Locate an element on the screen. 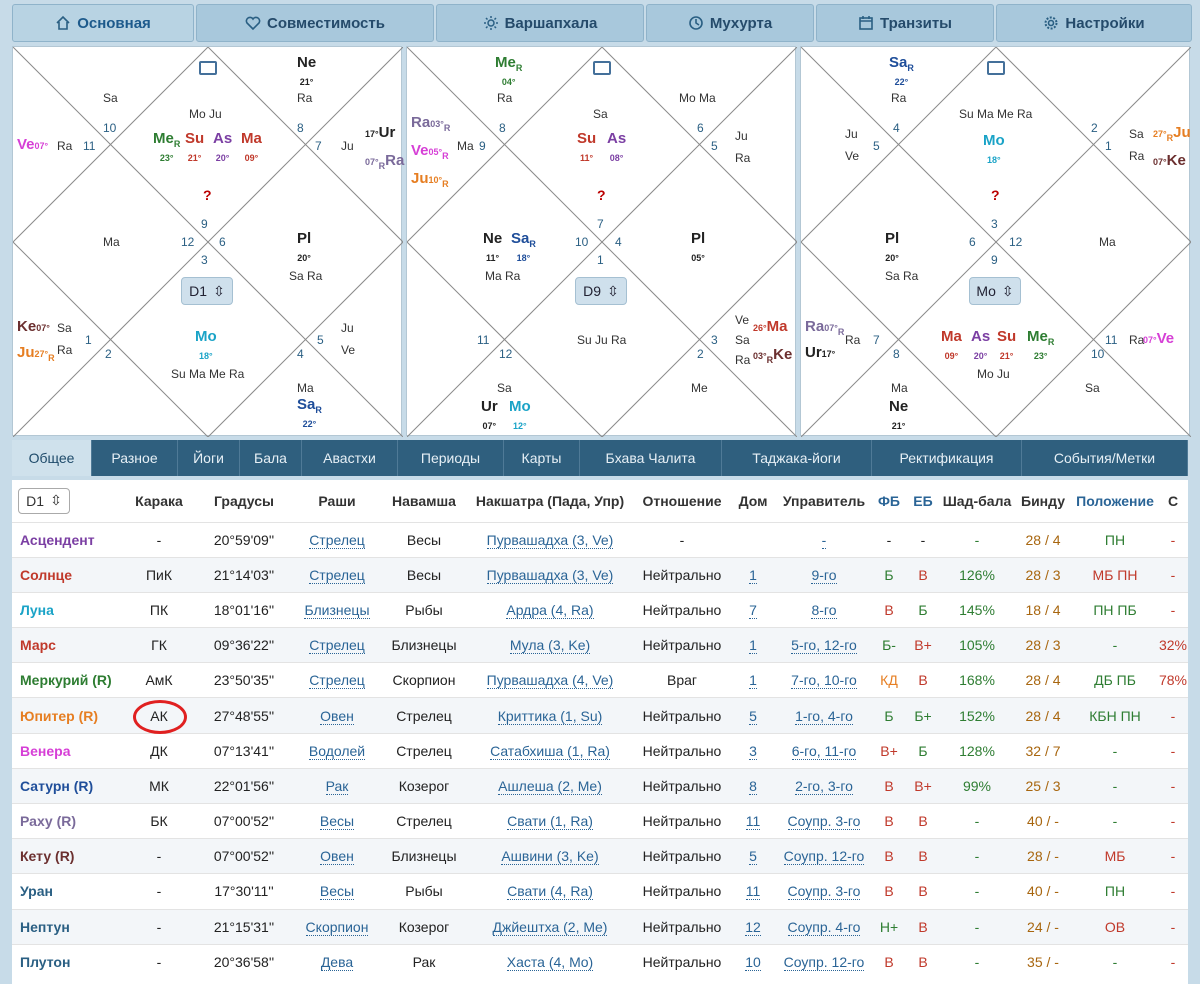 The width and height of the screenshot is (1200, 984). planet-su: Su 11° is located at coordinates (586, 147).